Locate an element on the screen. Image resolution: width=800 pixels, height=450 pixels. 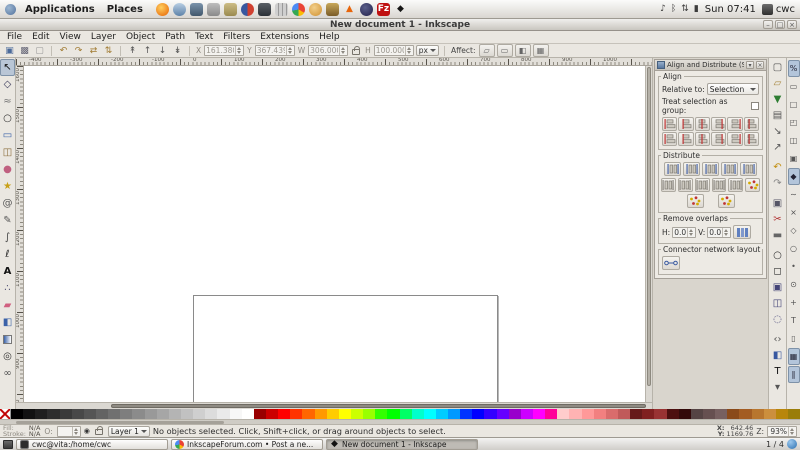
vertical-scrollbar-thumb is located at coordinates (649, 227).